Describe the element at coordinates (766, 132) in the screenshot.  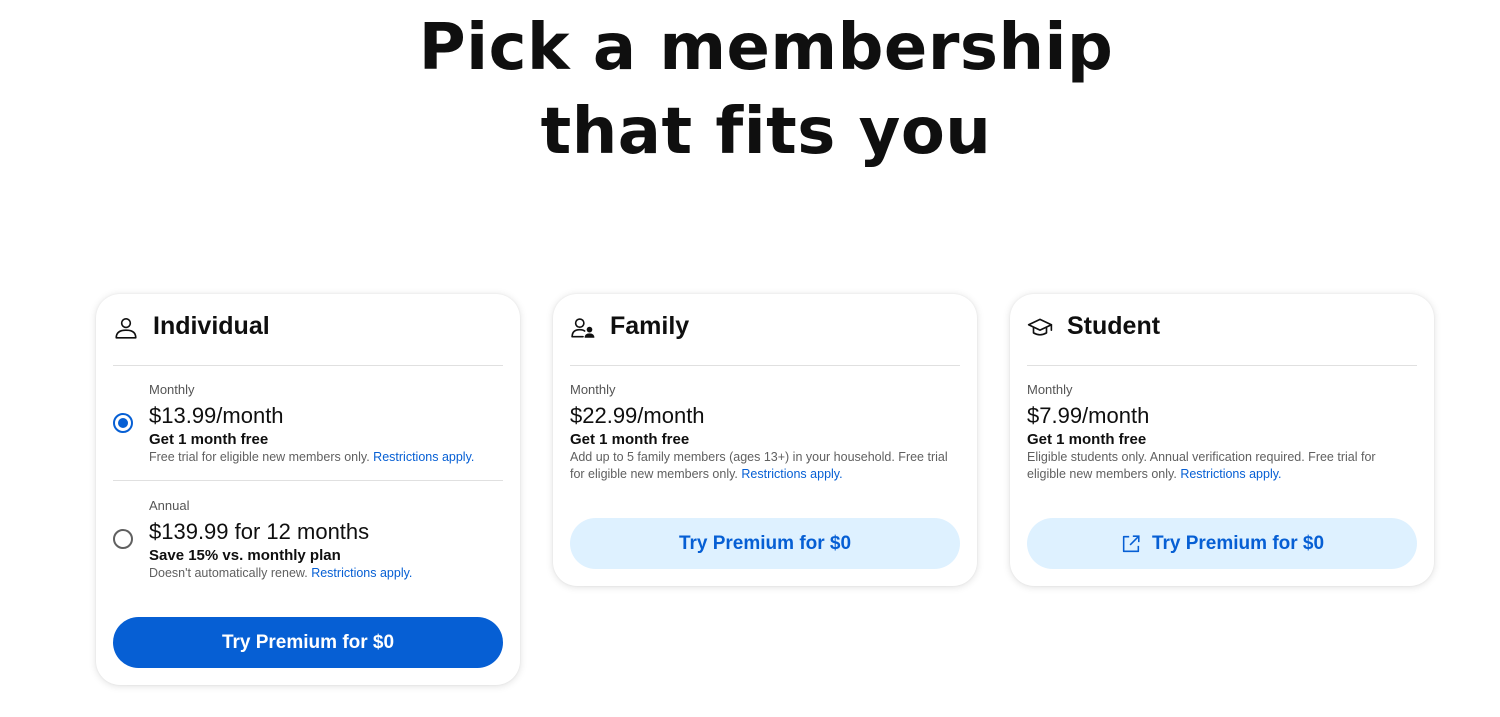
I see `headline-line-2: that fits you` at that location.